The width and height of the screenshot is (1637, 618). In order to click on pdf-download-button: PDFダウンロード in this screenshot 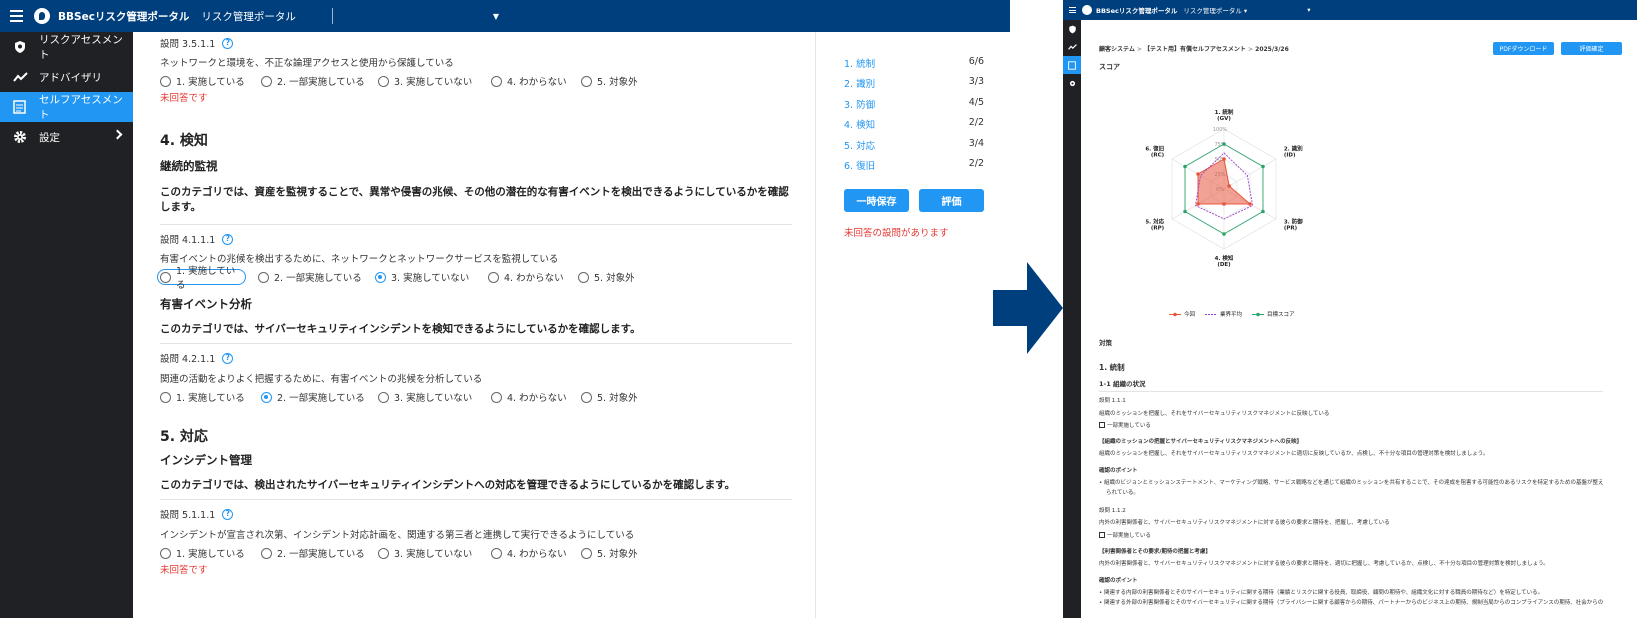, I will do `click(1523, 48)`.